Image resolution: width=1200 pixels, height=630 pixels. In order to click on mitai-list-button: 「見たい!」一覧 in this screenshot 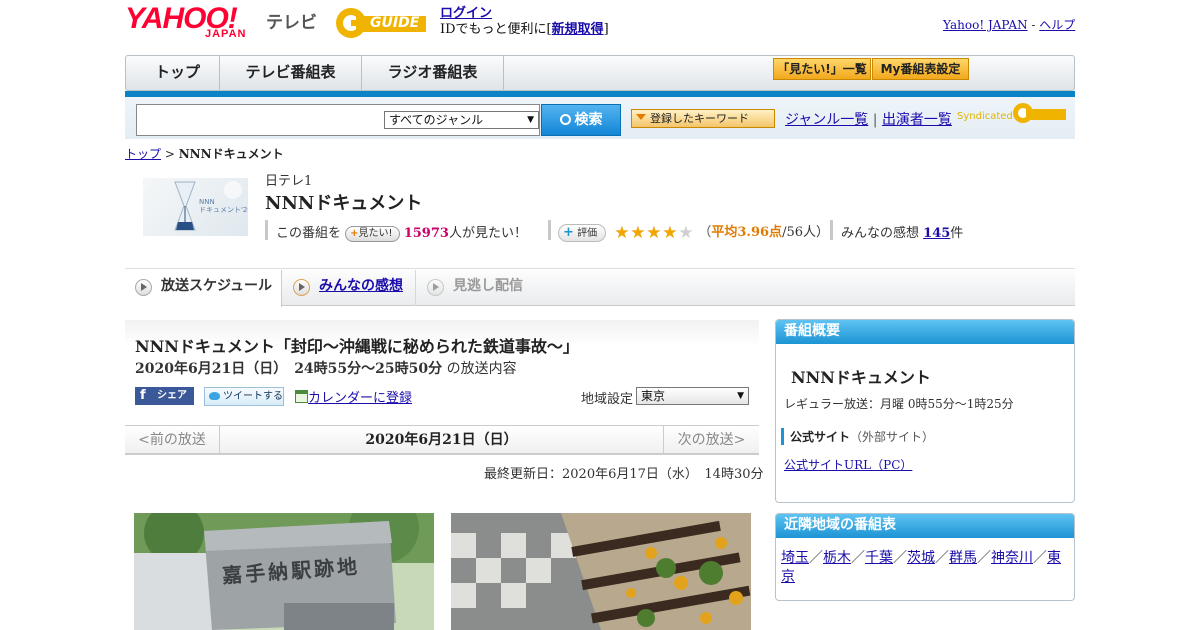, I will do `click(822, 69)`.